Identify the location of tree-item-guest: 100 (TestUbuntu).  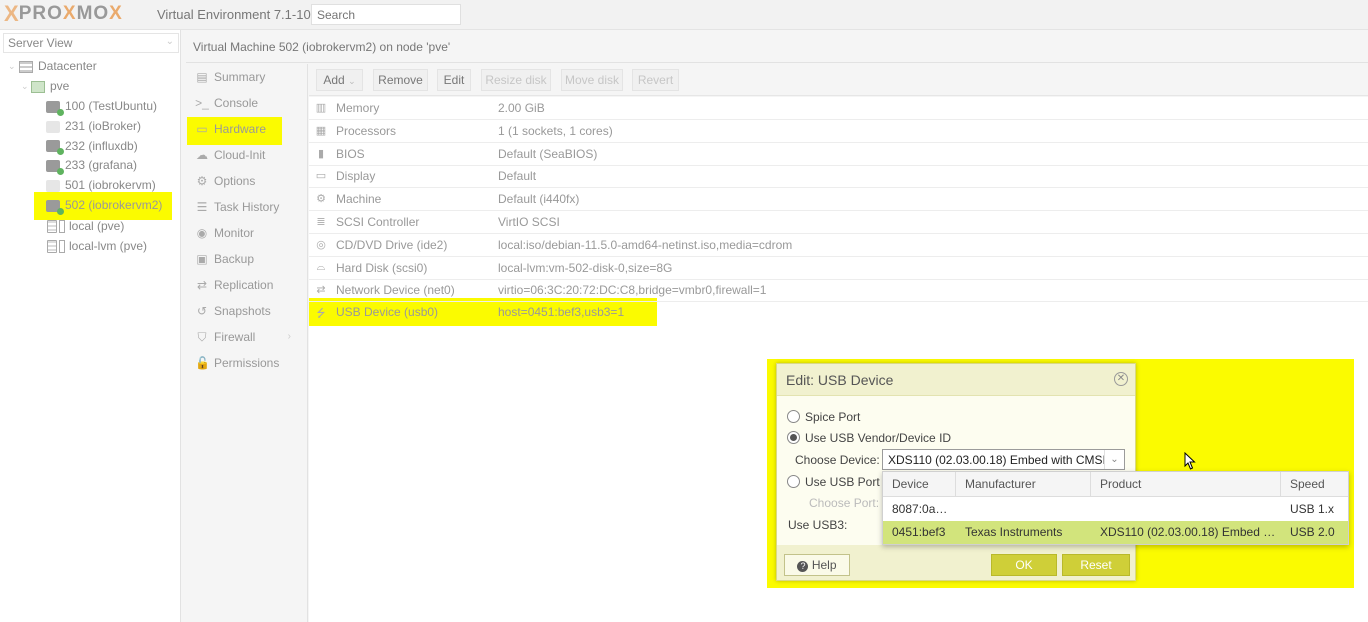
(101, 106).